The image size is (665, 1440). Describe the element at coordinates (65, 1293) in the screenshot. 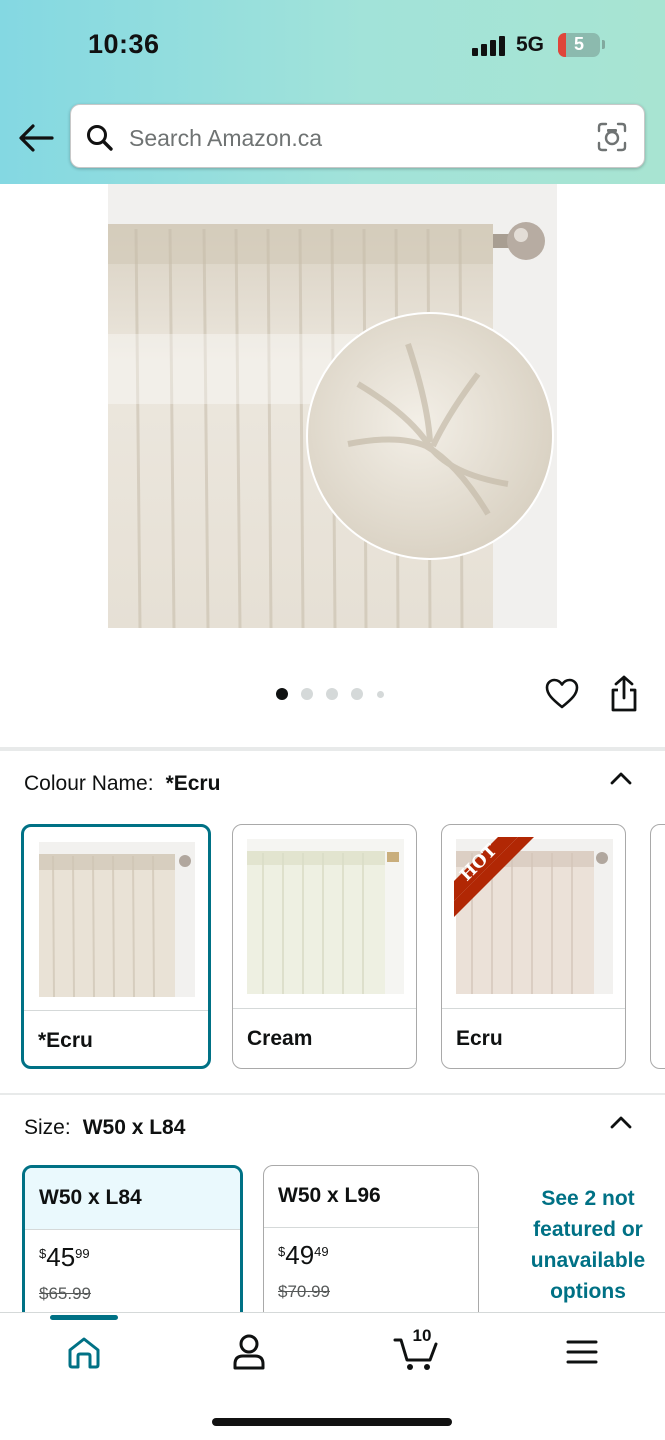

I see `list-price: $65.99` at that location.